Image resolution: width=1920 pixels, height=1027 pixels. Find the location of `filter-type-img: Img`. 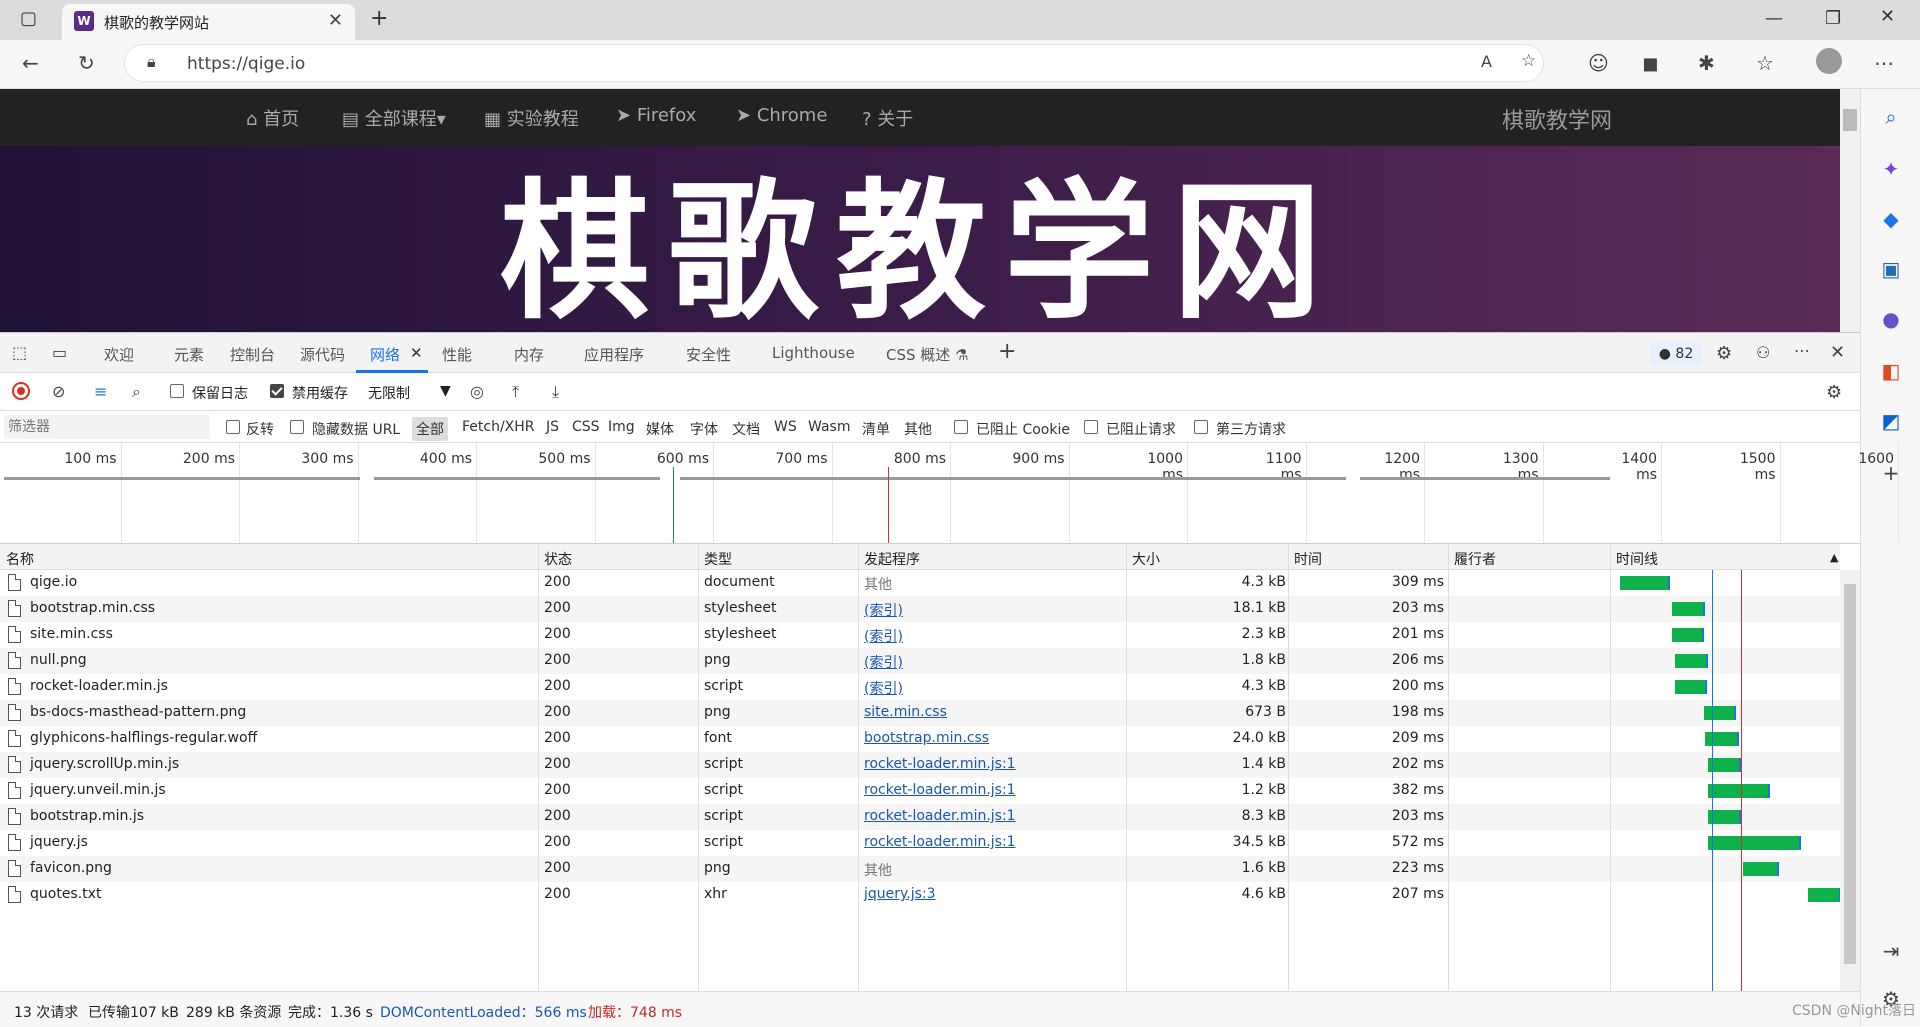

filter-type-img: Img is located at coordinates (621, 427).